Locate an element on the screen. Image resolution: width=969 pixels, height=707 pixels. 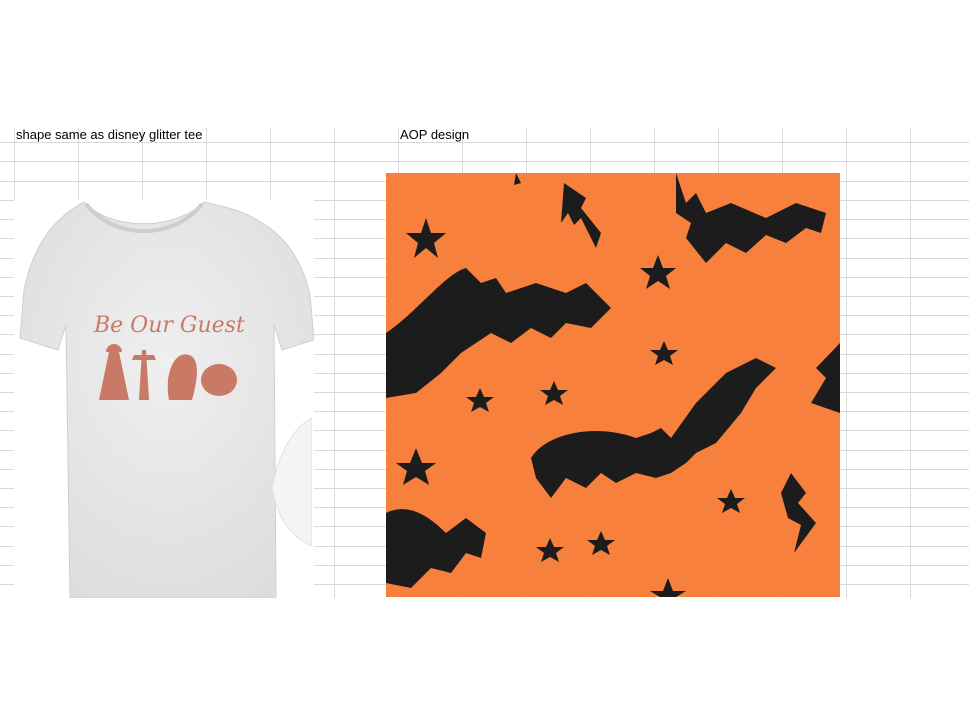
teapot-icon is located at coordinates (219, 380).